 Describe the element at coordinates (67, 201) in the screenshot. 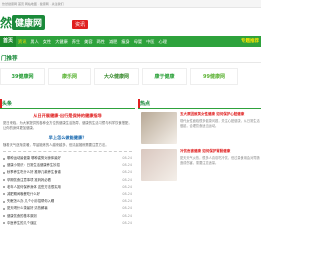

I see `list-item: 失眠怎么办 几个小妙招帮你入睡 08-24` at that location.